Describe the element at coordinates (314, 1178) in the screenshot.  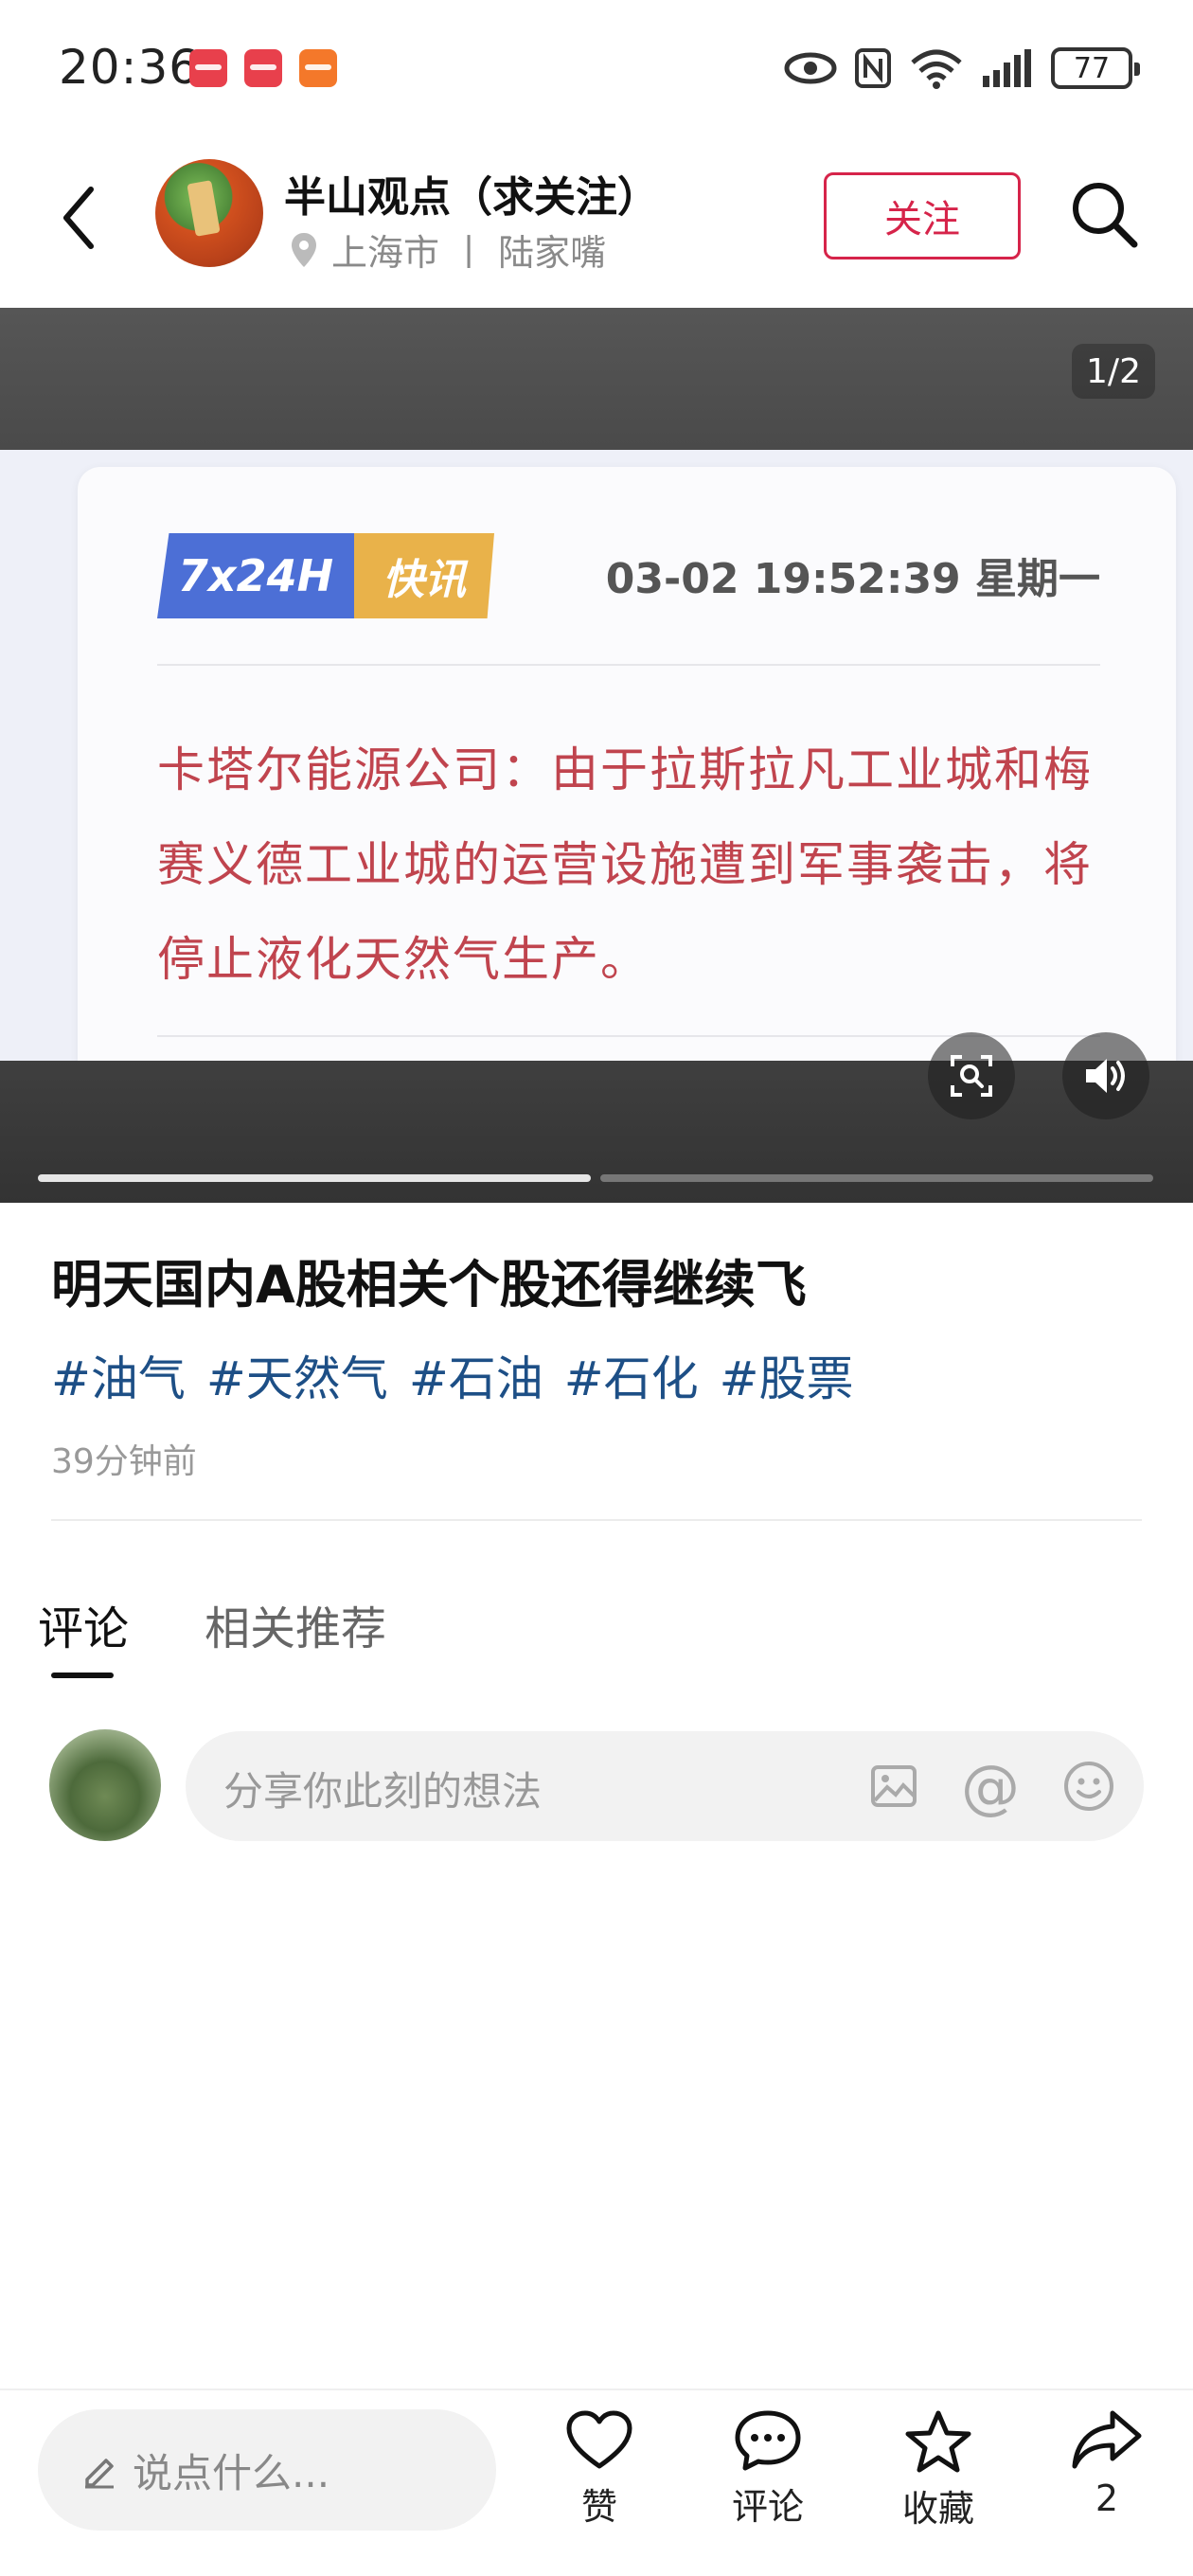
I see `slide-indicator-active` at that location.